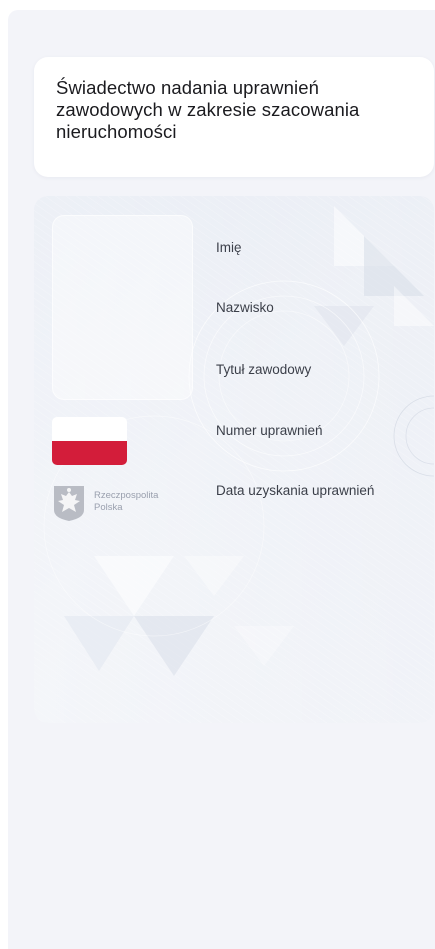 This screenshot has height=949, width=435. What do you see at coordinates (264, 369) in the screenshot?
I see `field-professional-title-label: Tytuł zawodowy` at bounding box center [264, 369].